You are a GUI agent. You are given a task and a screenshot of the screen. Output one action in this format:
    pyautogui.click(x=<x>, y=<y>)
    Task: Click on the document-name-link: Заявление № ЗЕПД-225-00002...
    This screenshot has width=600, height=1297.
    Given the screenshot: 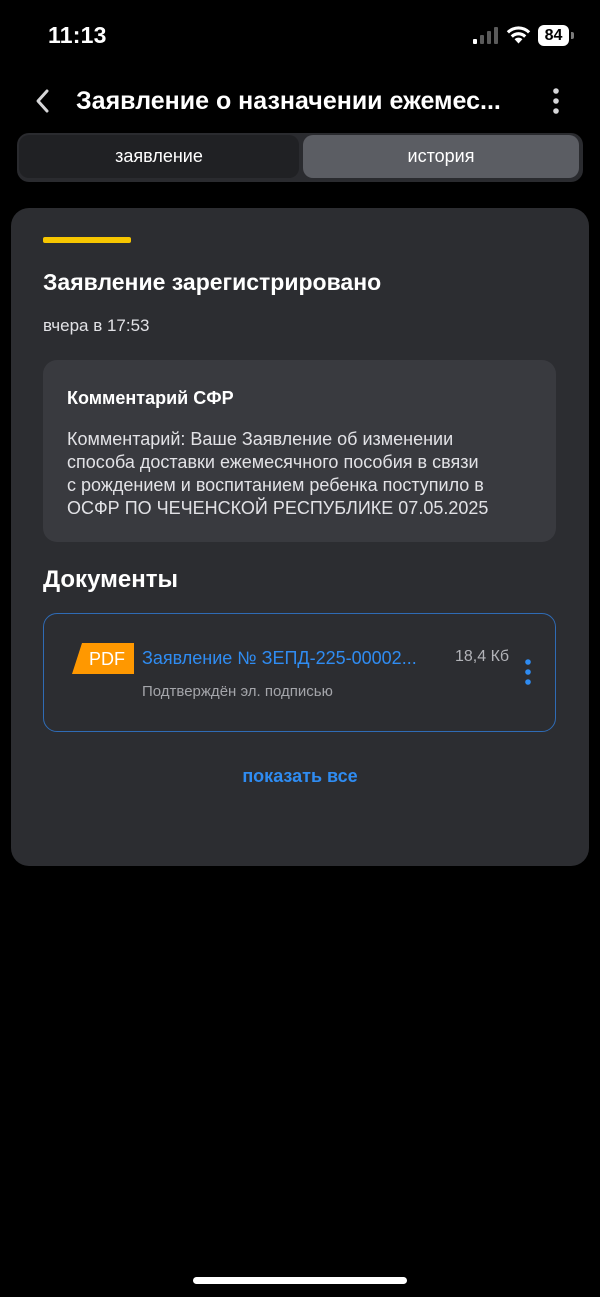 What is the action you would take?
    pyautogui.click(x=292, y=658)
    